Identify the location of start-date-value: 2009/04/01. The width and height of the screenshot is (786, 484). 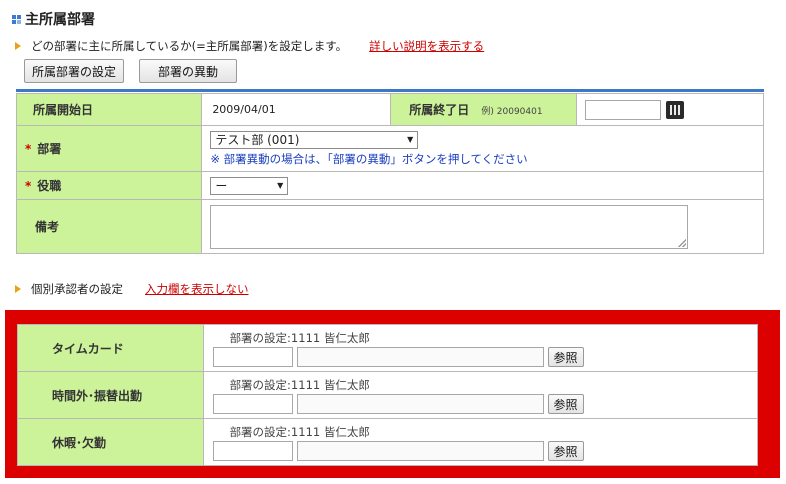
(296, 109).